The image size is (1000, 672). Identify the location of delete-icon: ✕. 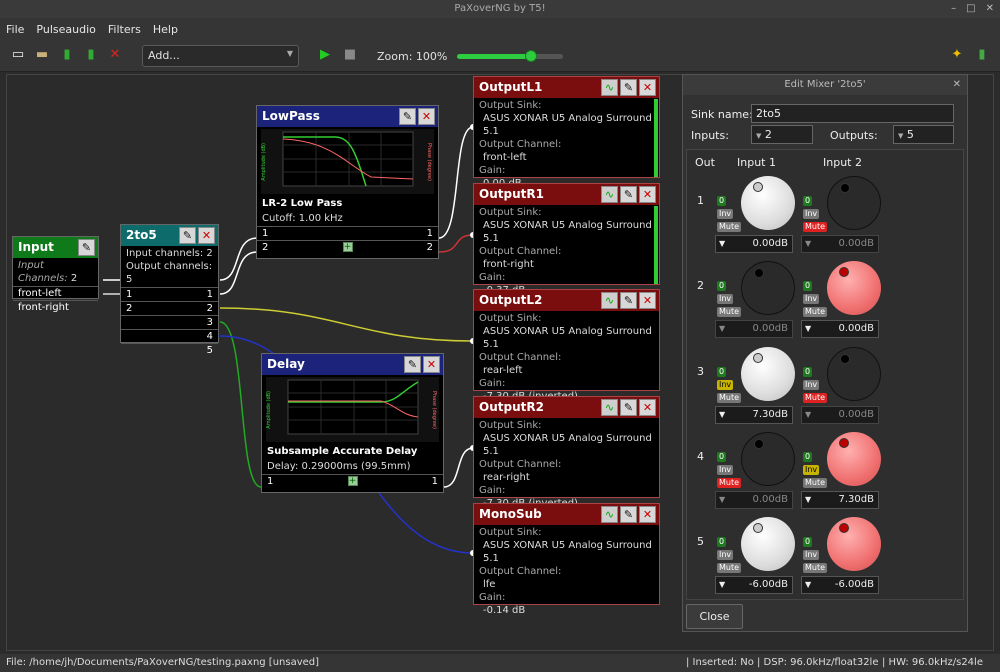
(115, 55).